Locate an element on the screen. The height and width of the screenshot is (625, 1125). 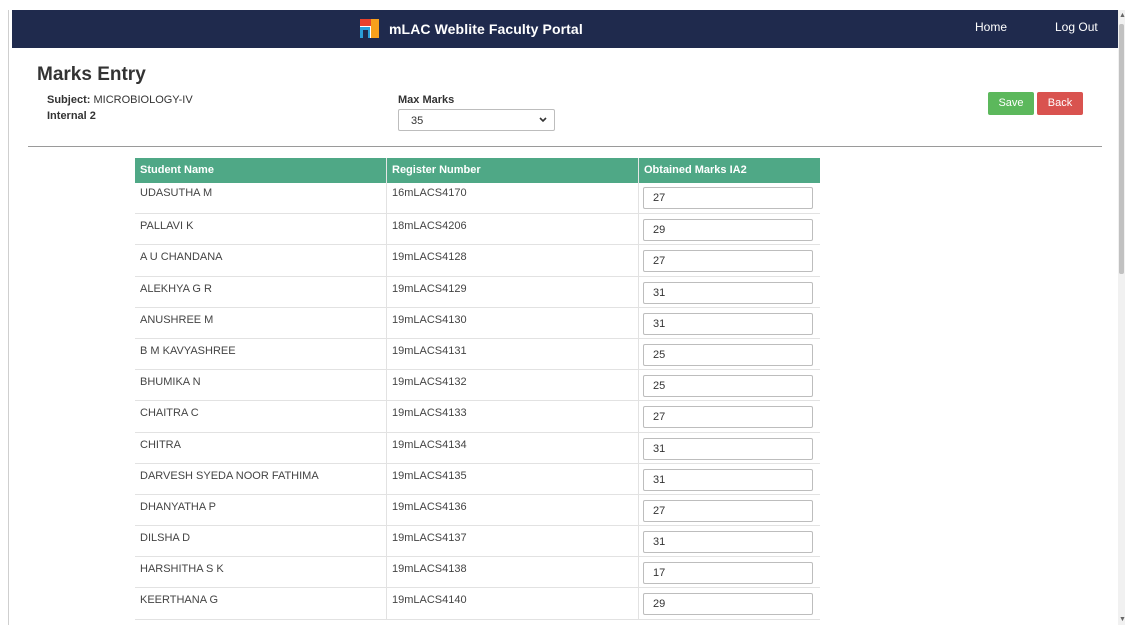
table-row: ALEKHYA G R 19mLACS4129 is located at coordinates (477, 292).